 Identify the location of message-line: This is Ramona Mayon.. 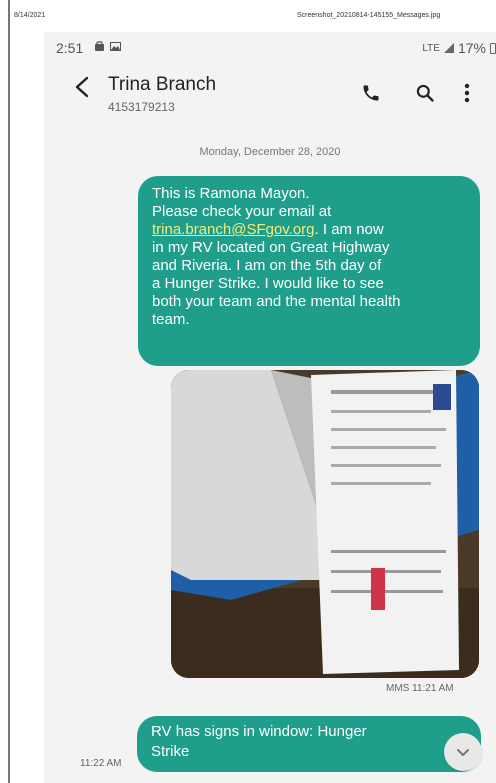
(231, 193).